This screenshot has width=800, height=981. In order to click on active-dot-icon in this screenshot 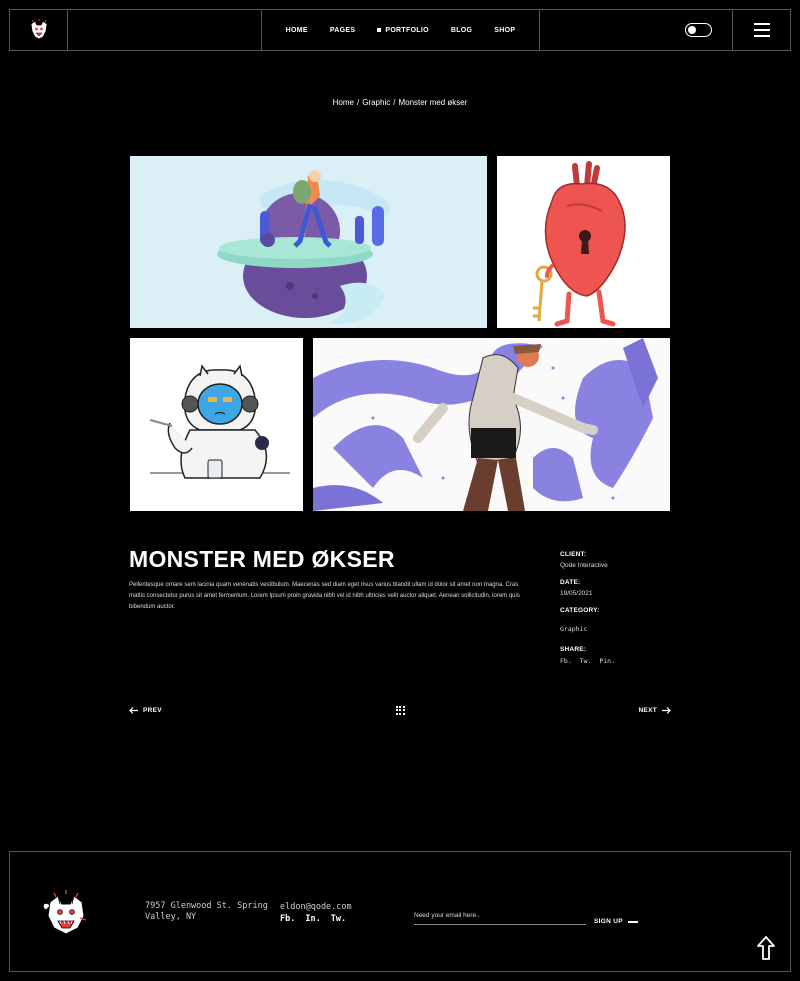, I will do `click(379, 30)`.